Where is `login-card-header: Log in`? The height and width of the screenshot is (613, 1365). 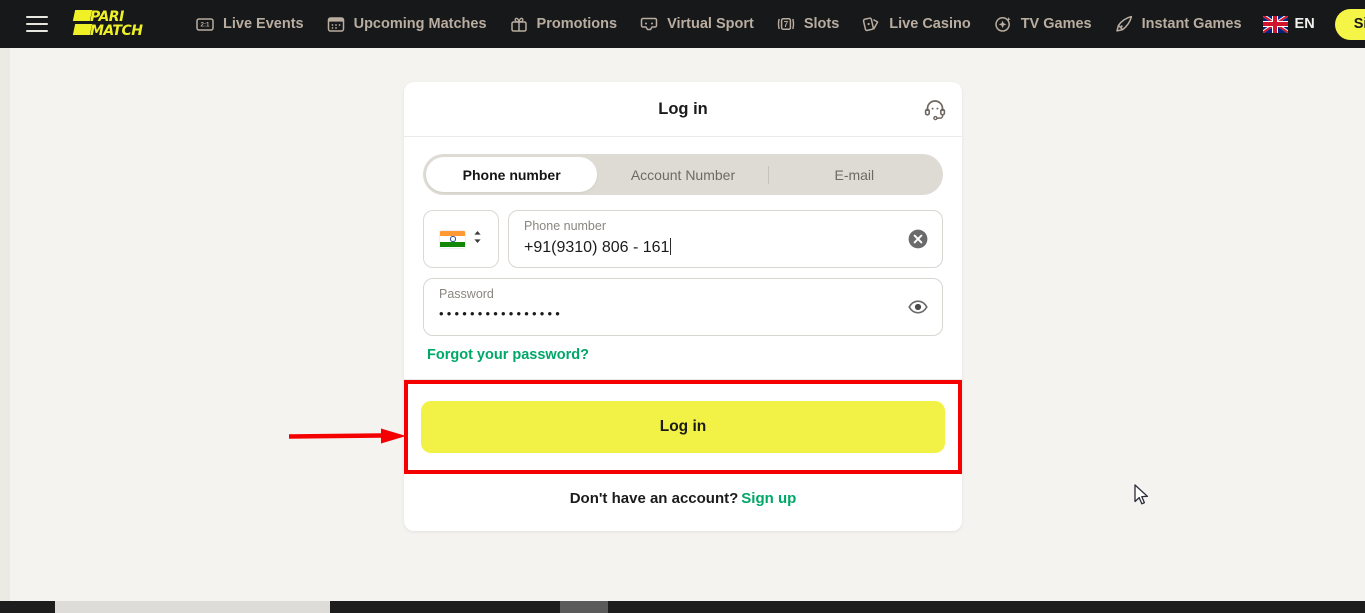 login-card-header: Log in is located at coordinates (683, 109).